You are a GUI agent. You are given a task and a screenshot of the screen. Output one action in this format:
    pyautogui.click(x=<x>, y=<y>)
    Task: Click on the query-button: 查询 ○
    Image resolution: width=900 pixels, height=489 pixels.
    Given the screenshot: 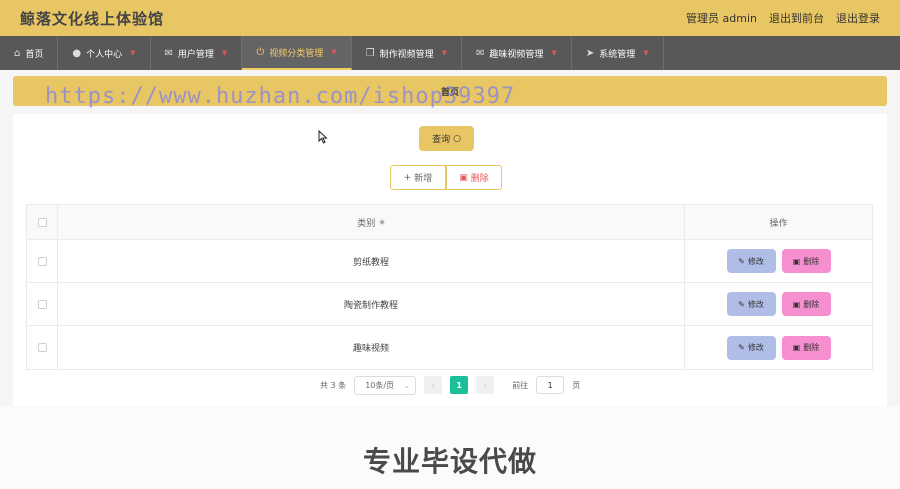 What is the action you would take?
    pyautogui.click(x=446, y=138)
    